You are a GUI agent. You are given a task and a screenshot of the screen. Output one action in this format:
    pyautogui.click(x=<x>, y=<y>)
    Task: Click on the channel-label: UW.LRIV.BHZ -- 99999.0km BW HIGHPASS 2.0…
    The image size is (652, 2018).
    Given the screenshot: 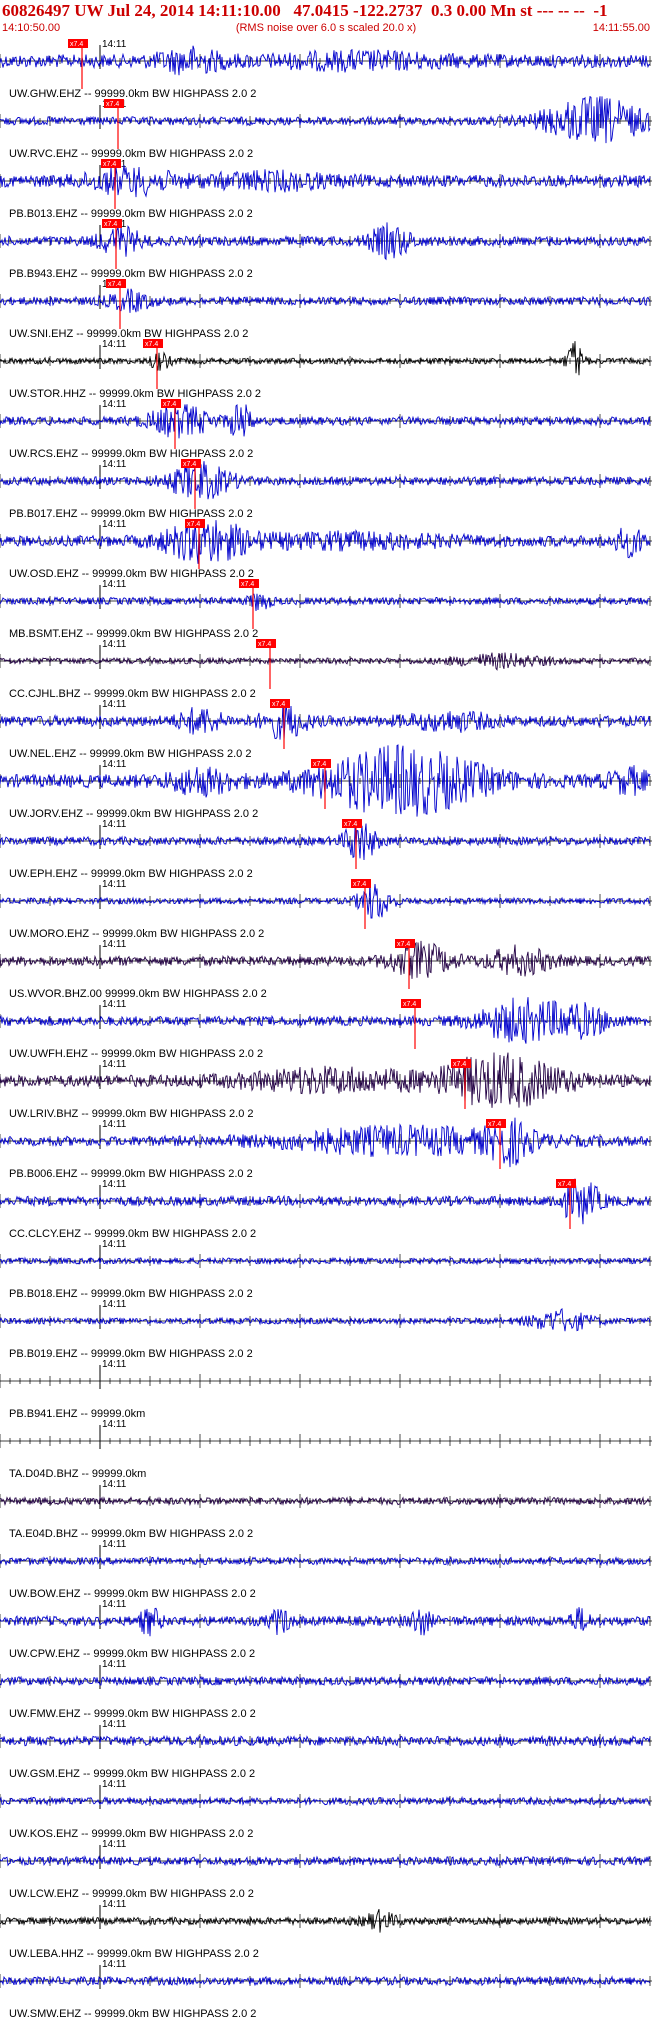 What is the action you would take?
    pyautogui.click(x=131, y=1114)
    